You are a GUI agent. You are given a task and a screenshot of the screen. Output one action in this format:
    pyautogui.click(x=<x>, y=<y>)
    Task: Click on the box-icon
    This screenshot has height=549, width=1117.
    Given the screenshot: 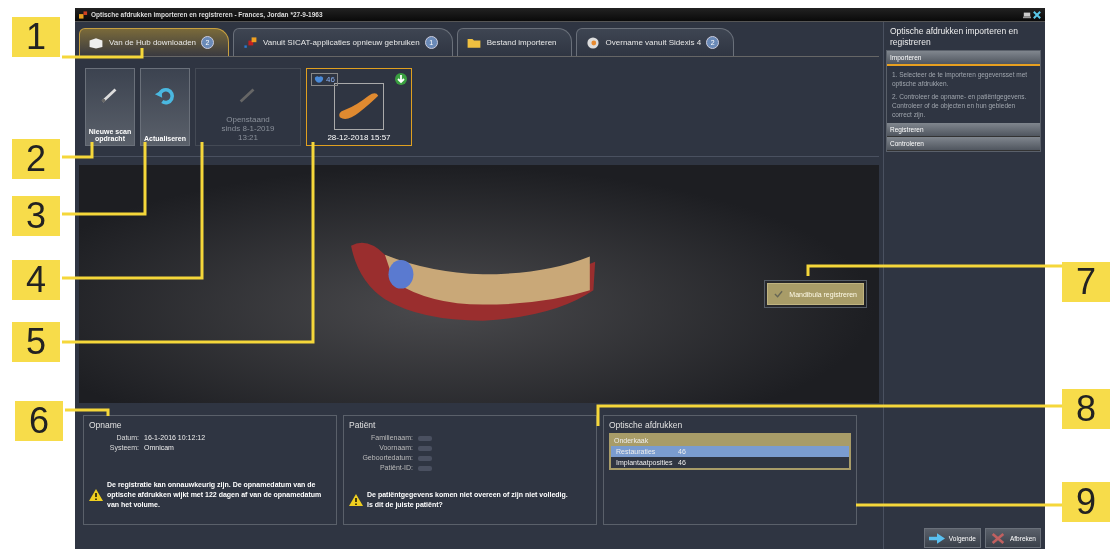 What is the action you would take?
    pyautogui.click(x=96, y=42)
    